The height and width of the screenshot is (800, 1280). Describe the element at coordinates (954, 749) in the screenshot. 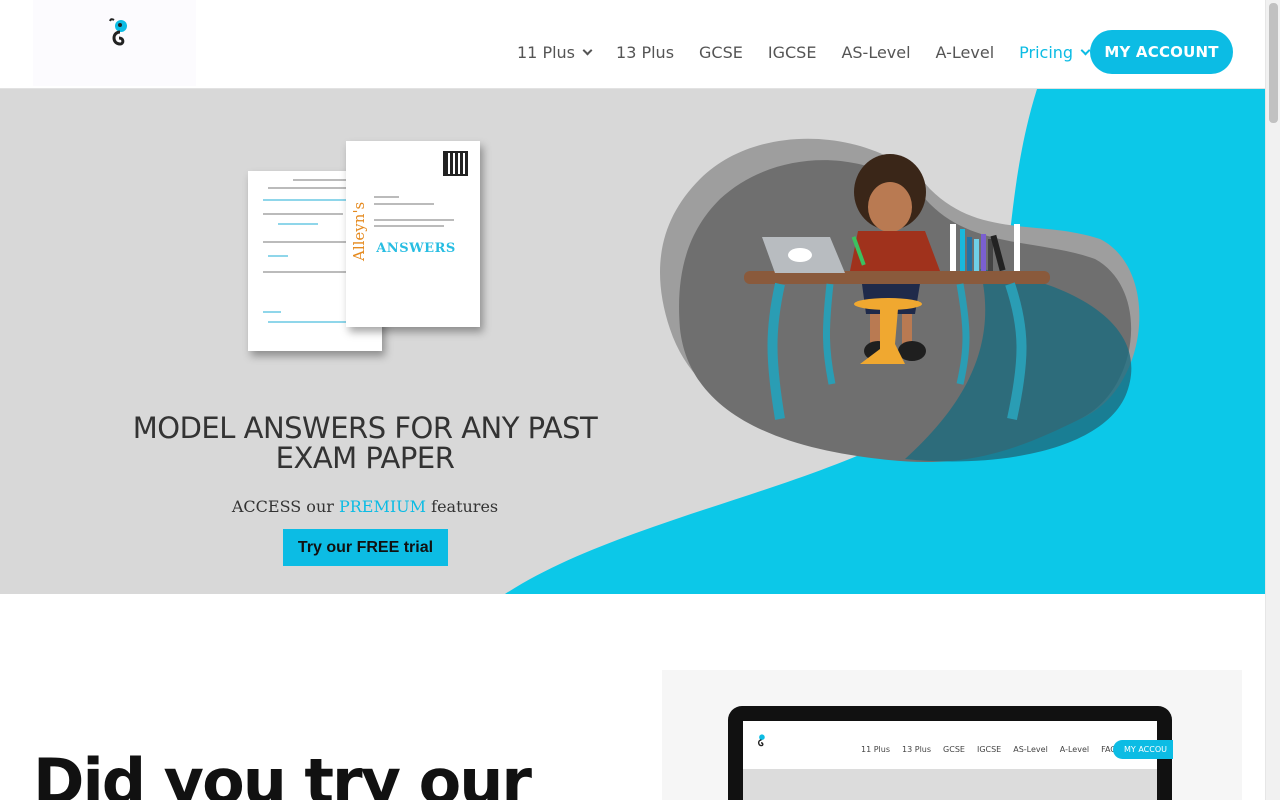

I see `preview-nav-item: GCSE` at that location.